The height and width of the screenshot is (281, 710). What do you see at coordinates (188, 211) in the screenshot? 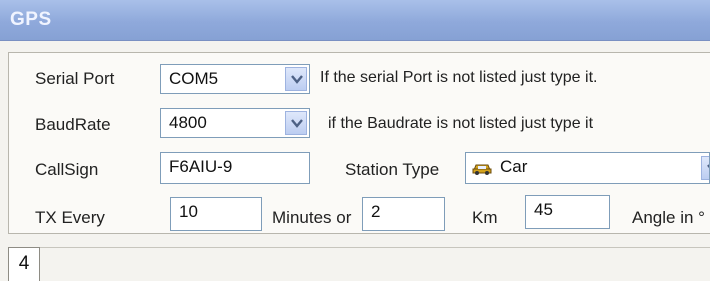
I see `tx-minutes-value: 10` at bounding box center [188, 211].